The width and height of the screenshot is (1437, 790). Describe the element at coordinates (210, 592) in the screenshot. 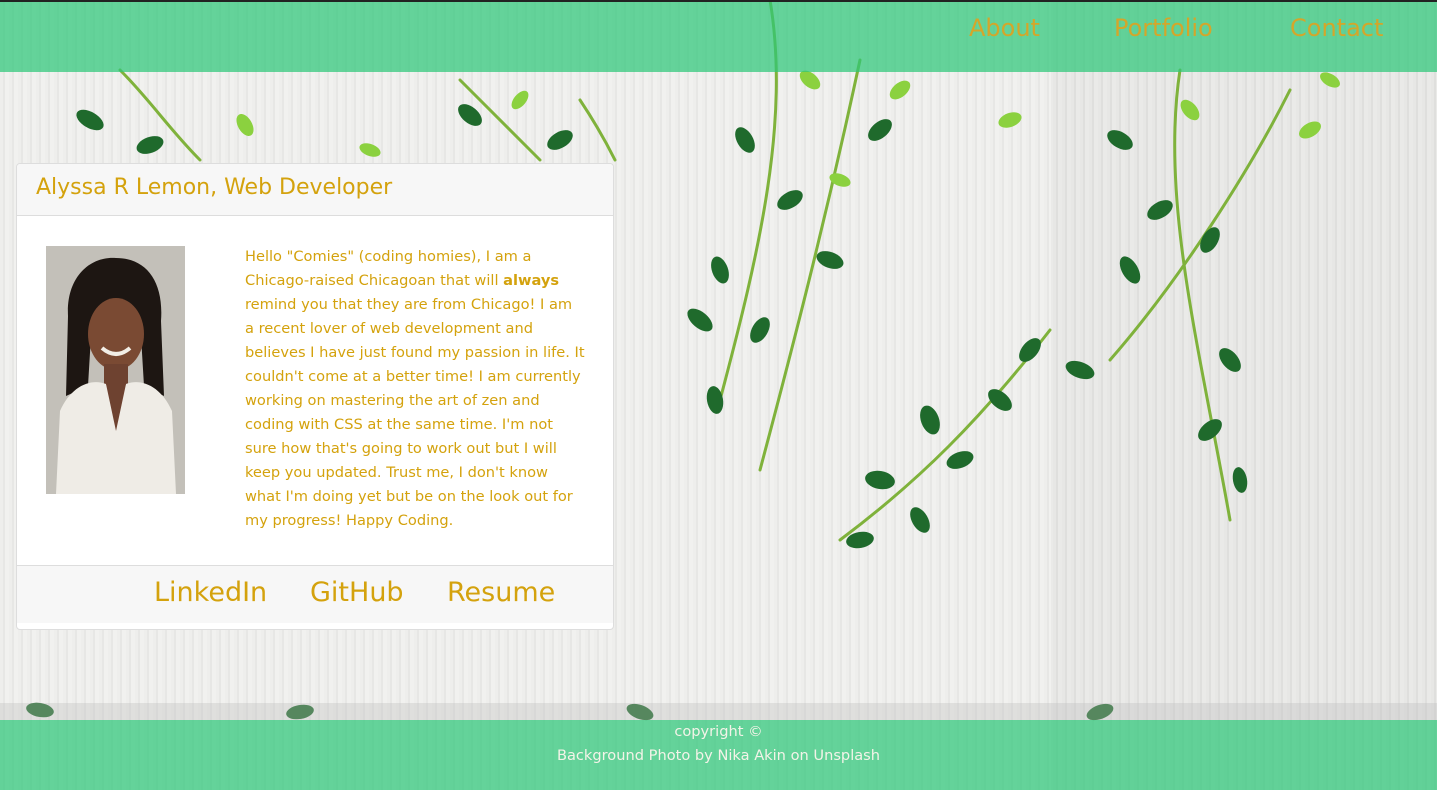

I see `linkedin-link: LinkedIn` at that location.